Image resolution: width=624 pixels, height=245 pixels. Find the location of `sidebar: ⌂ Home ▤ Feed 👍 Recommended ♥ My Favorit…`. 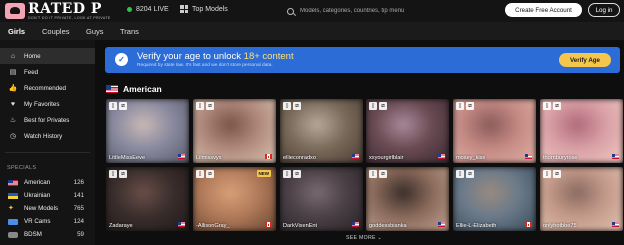

sidebar: ⌂ Home ▤ Feed 👍 Recommended ♥ My Favorit… is located at coordinates (47, 142).